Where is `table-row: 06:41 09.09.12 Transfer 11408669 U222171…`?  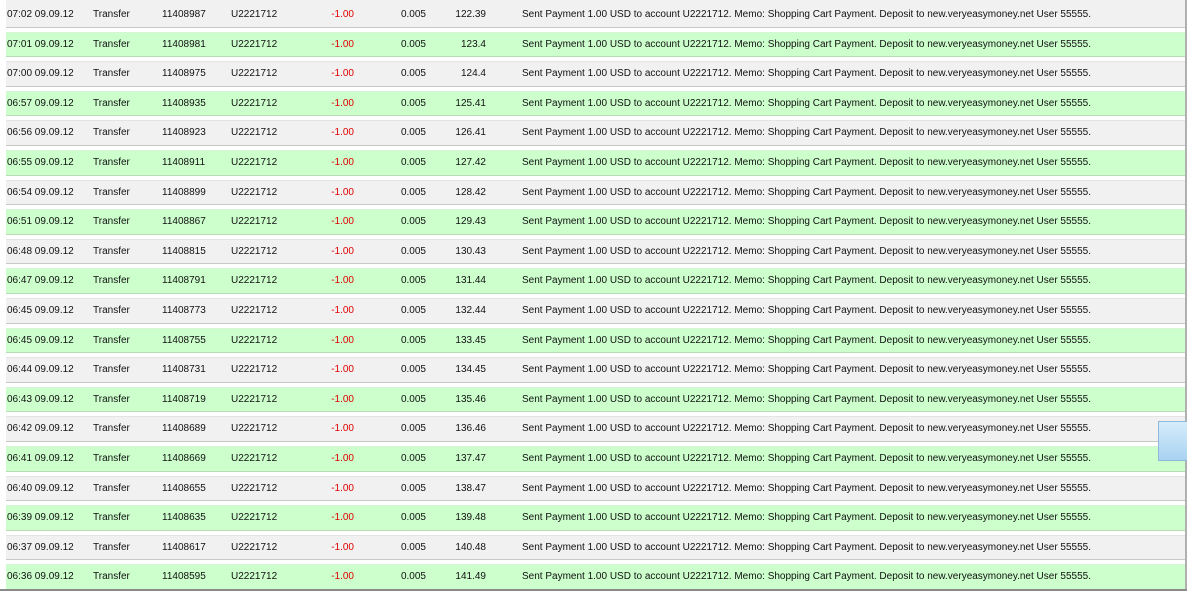
table-row: 06:41 09.09.12 Transfer 11408669 U222171… is located at coordinates (593, 459).